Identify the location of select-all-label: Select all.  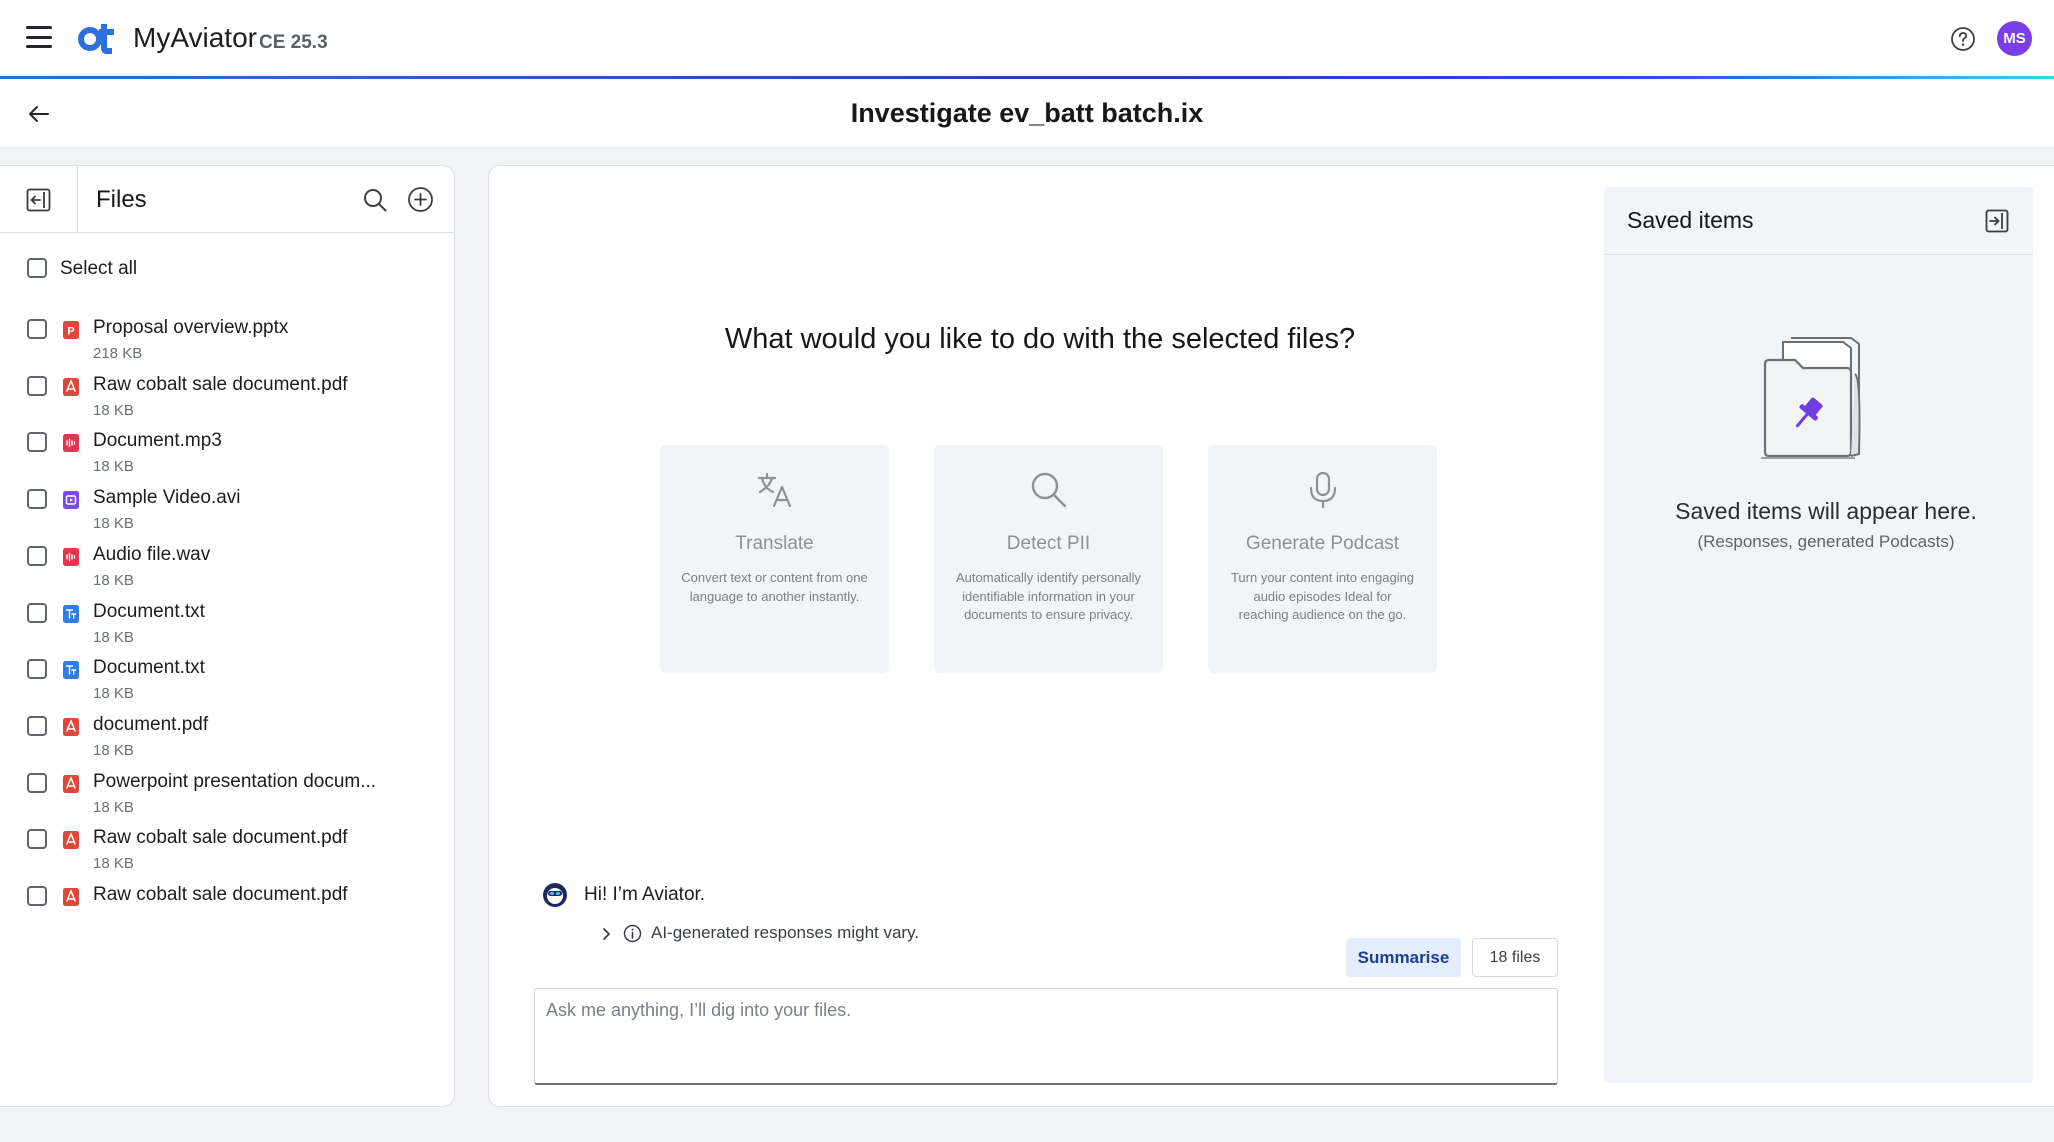
(99, 268).